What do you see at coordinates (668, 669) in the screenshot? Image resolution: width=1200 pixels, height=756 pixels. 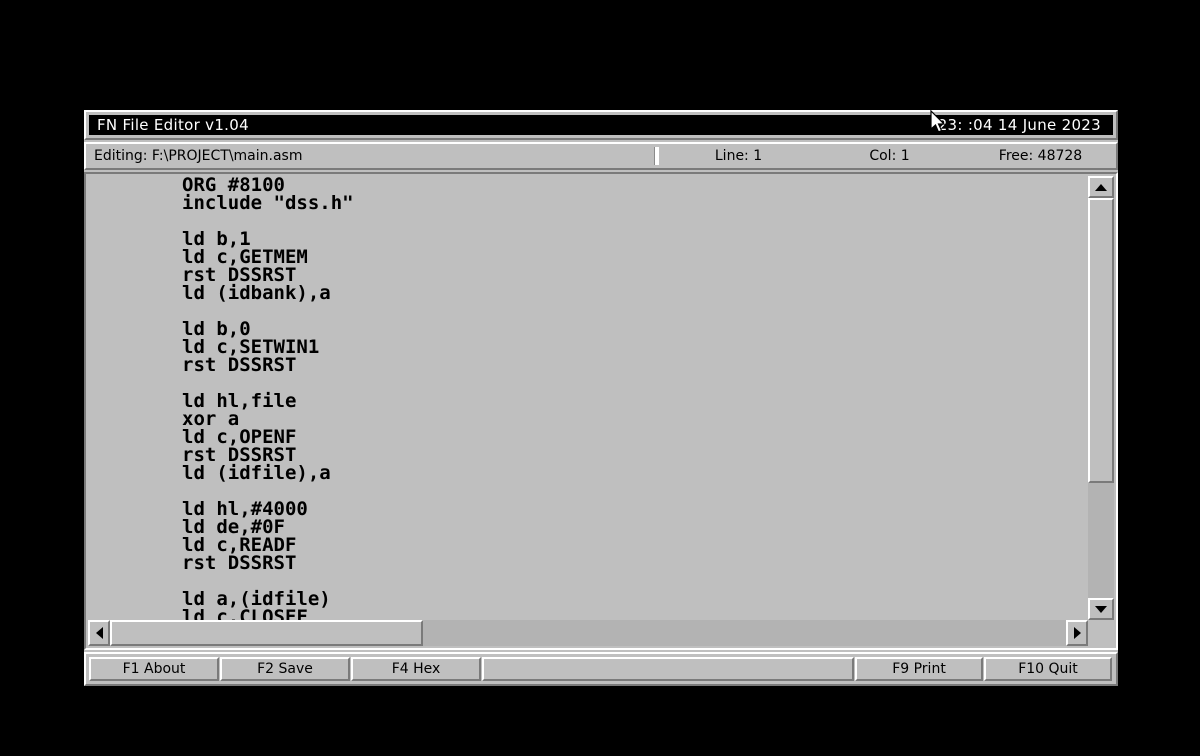 I see `fnkey-empty` at bounding box center [668, 669].